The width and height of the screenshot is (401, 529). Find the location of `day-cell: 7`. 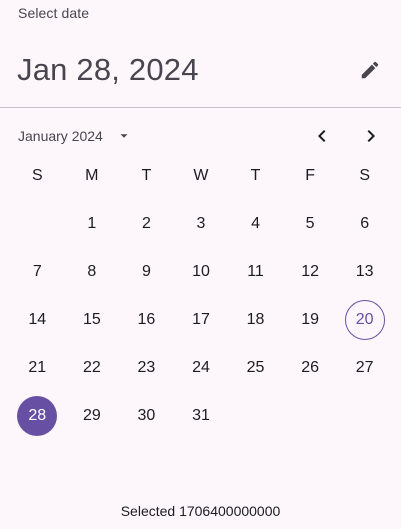

day-cell: 7 is located at coordinates (37, 272).